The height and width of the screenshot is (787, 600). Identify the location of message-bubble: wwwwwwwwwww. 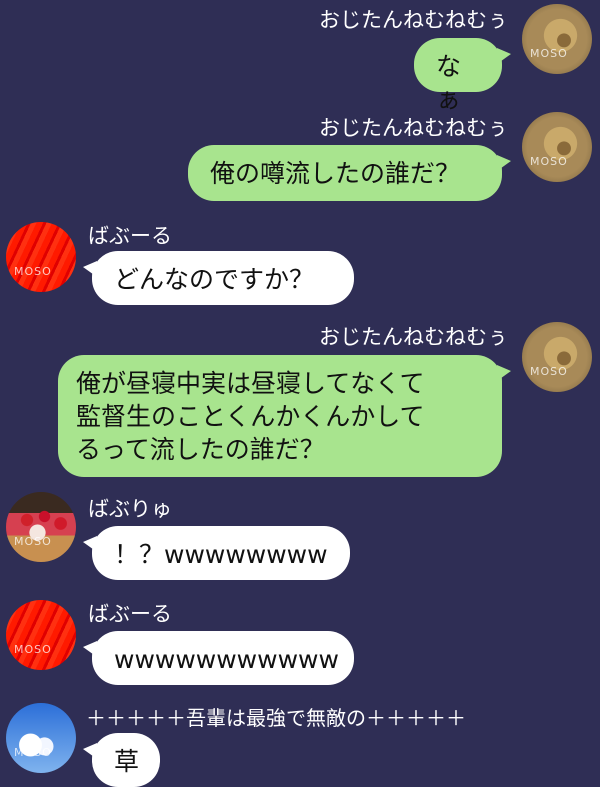
(218, 658).